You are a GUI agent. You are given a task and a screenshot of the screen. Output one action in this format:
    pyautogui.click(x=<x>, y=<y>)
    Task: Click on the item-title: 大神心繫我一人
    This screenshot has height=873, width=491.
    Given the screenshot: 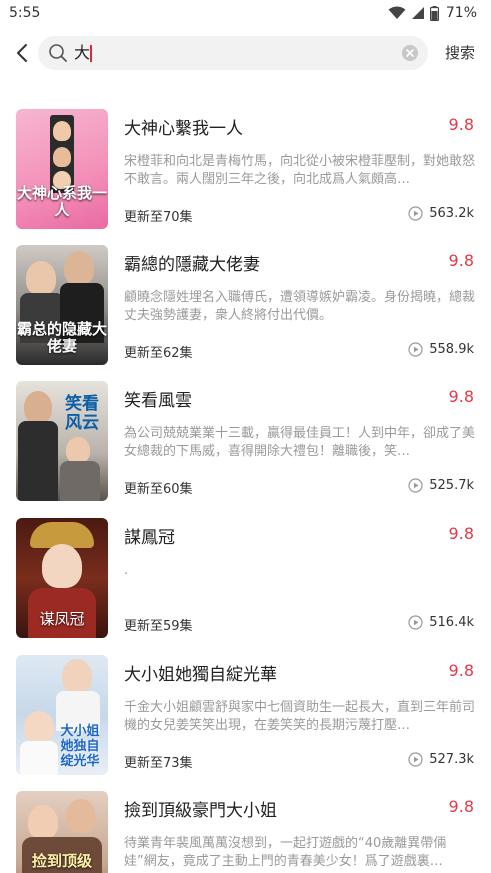 What is the action you would take?
    pyautogui.click(x=183, y=129)
    